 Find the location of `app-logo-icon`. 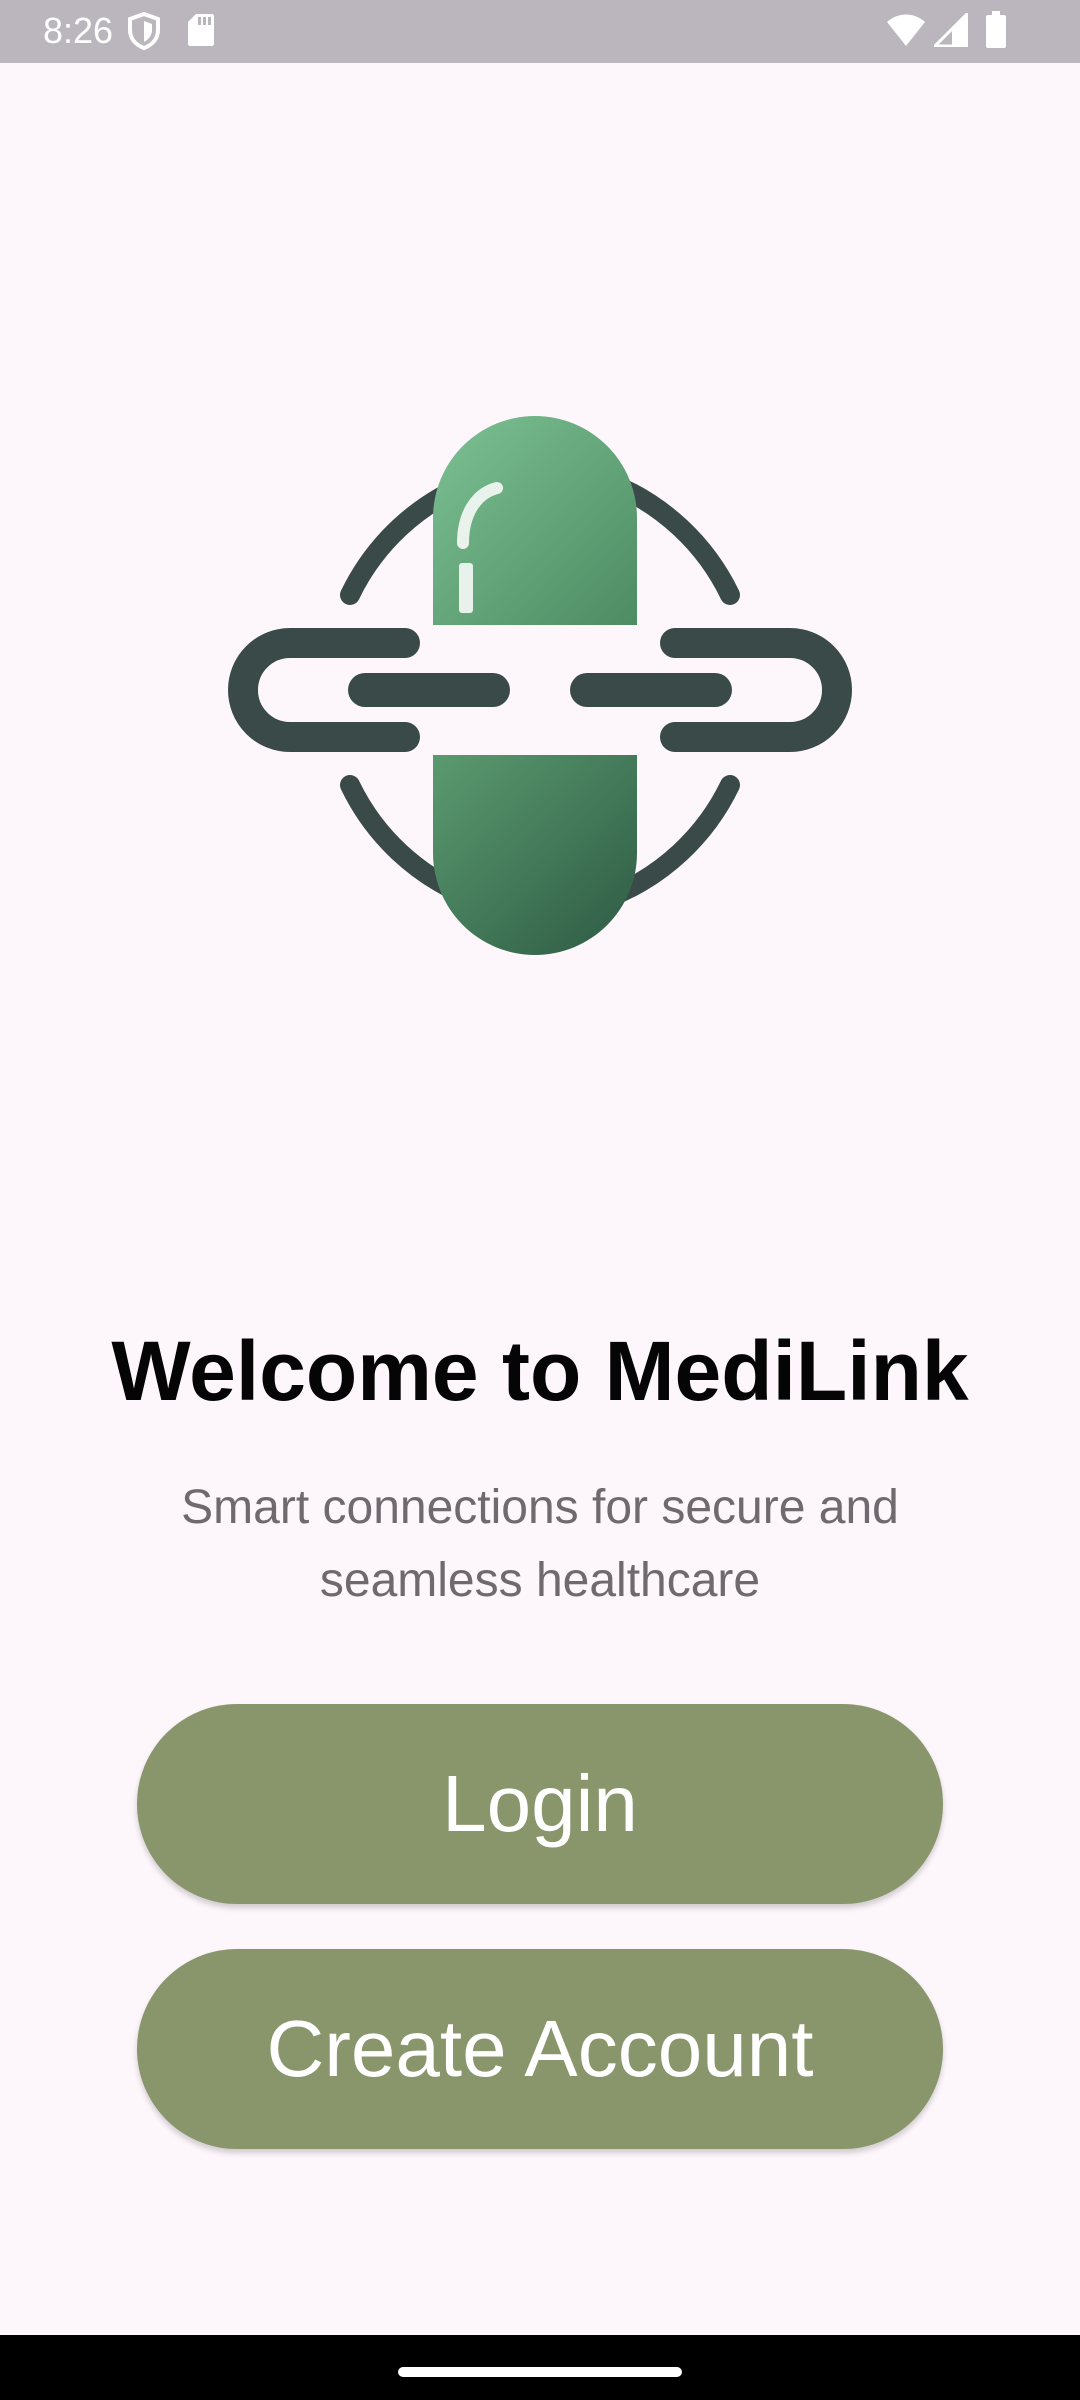

app-logo-icon is located at coordinates (540, 685).